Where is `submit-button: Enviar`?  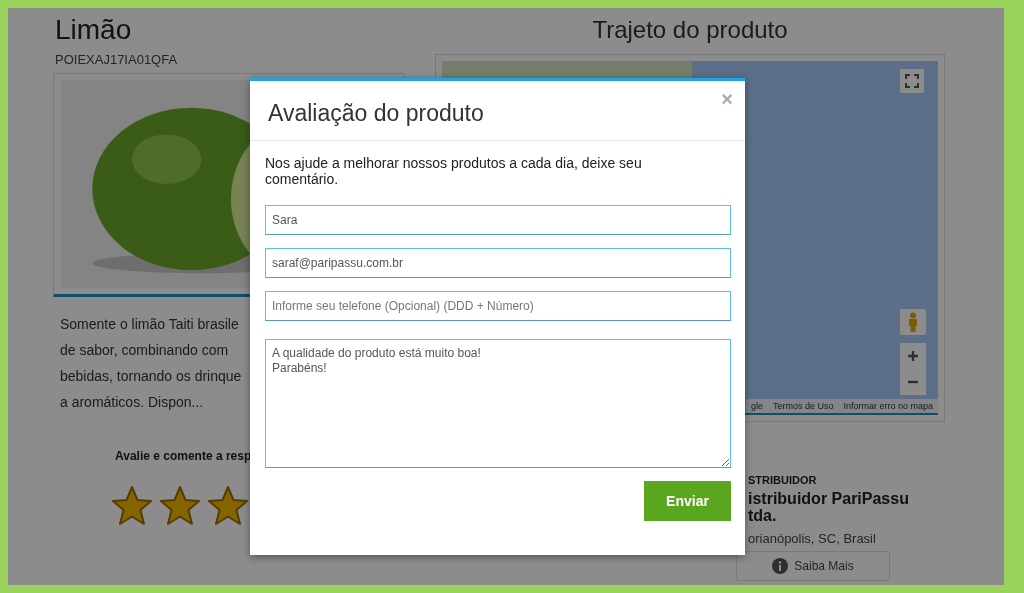 submit-button: Enviar is located at coordinates (687, 501).